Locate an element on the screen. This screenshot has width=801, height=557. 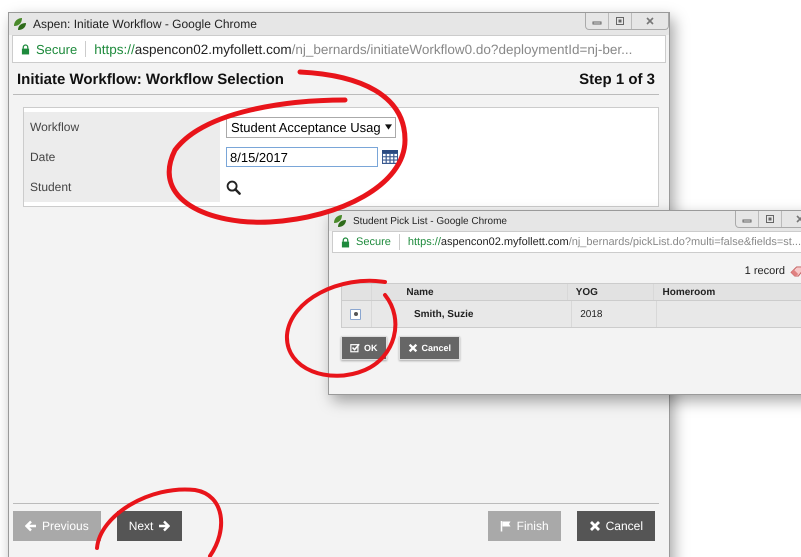
page-title: Initiate Workflow: Workflow Selection is located at coordinates (150, 79).